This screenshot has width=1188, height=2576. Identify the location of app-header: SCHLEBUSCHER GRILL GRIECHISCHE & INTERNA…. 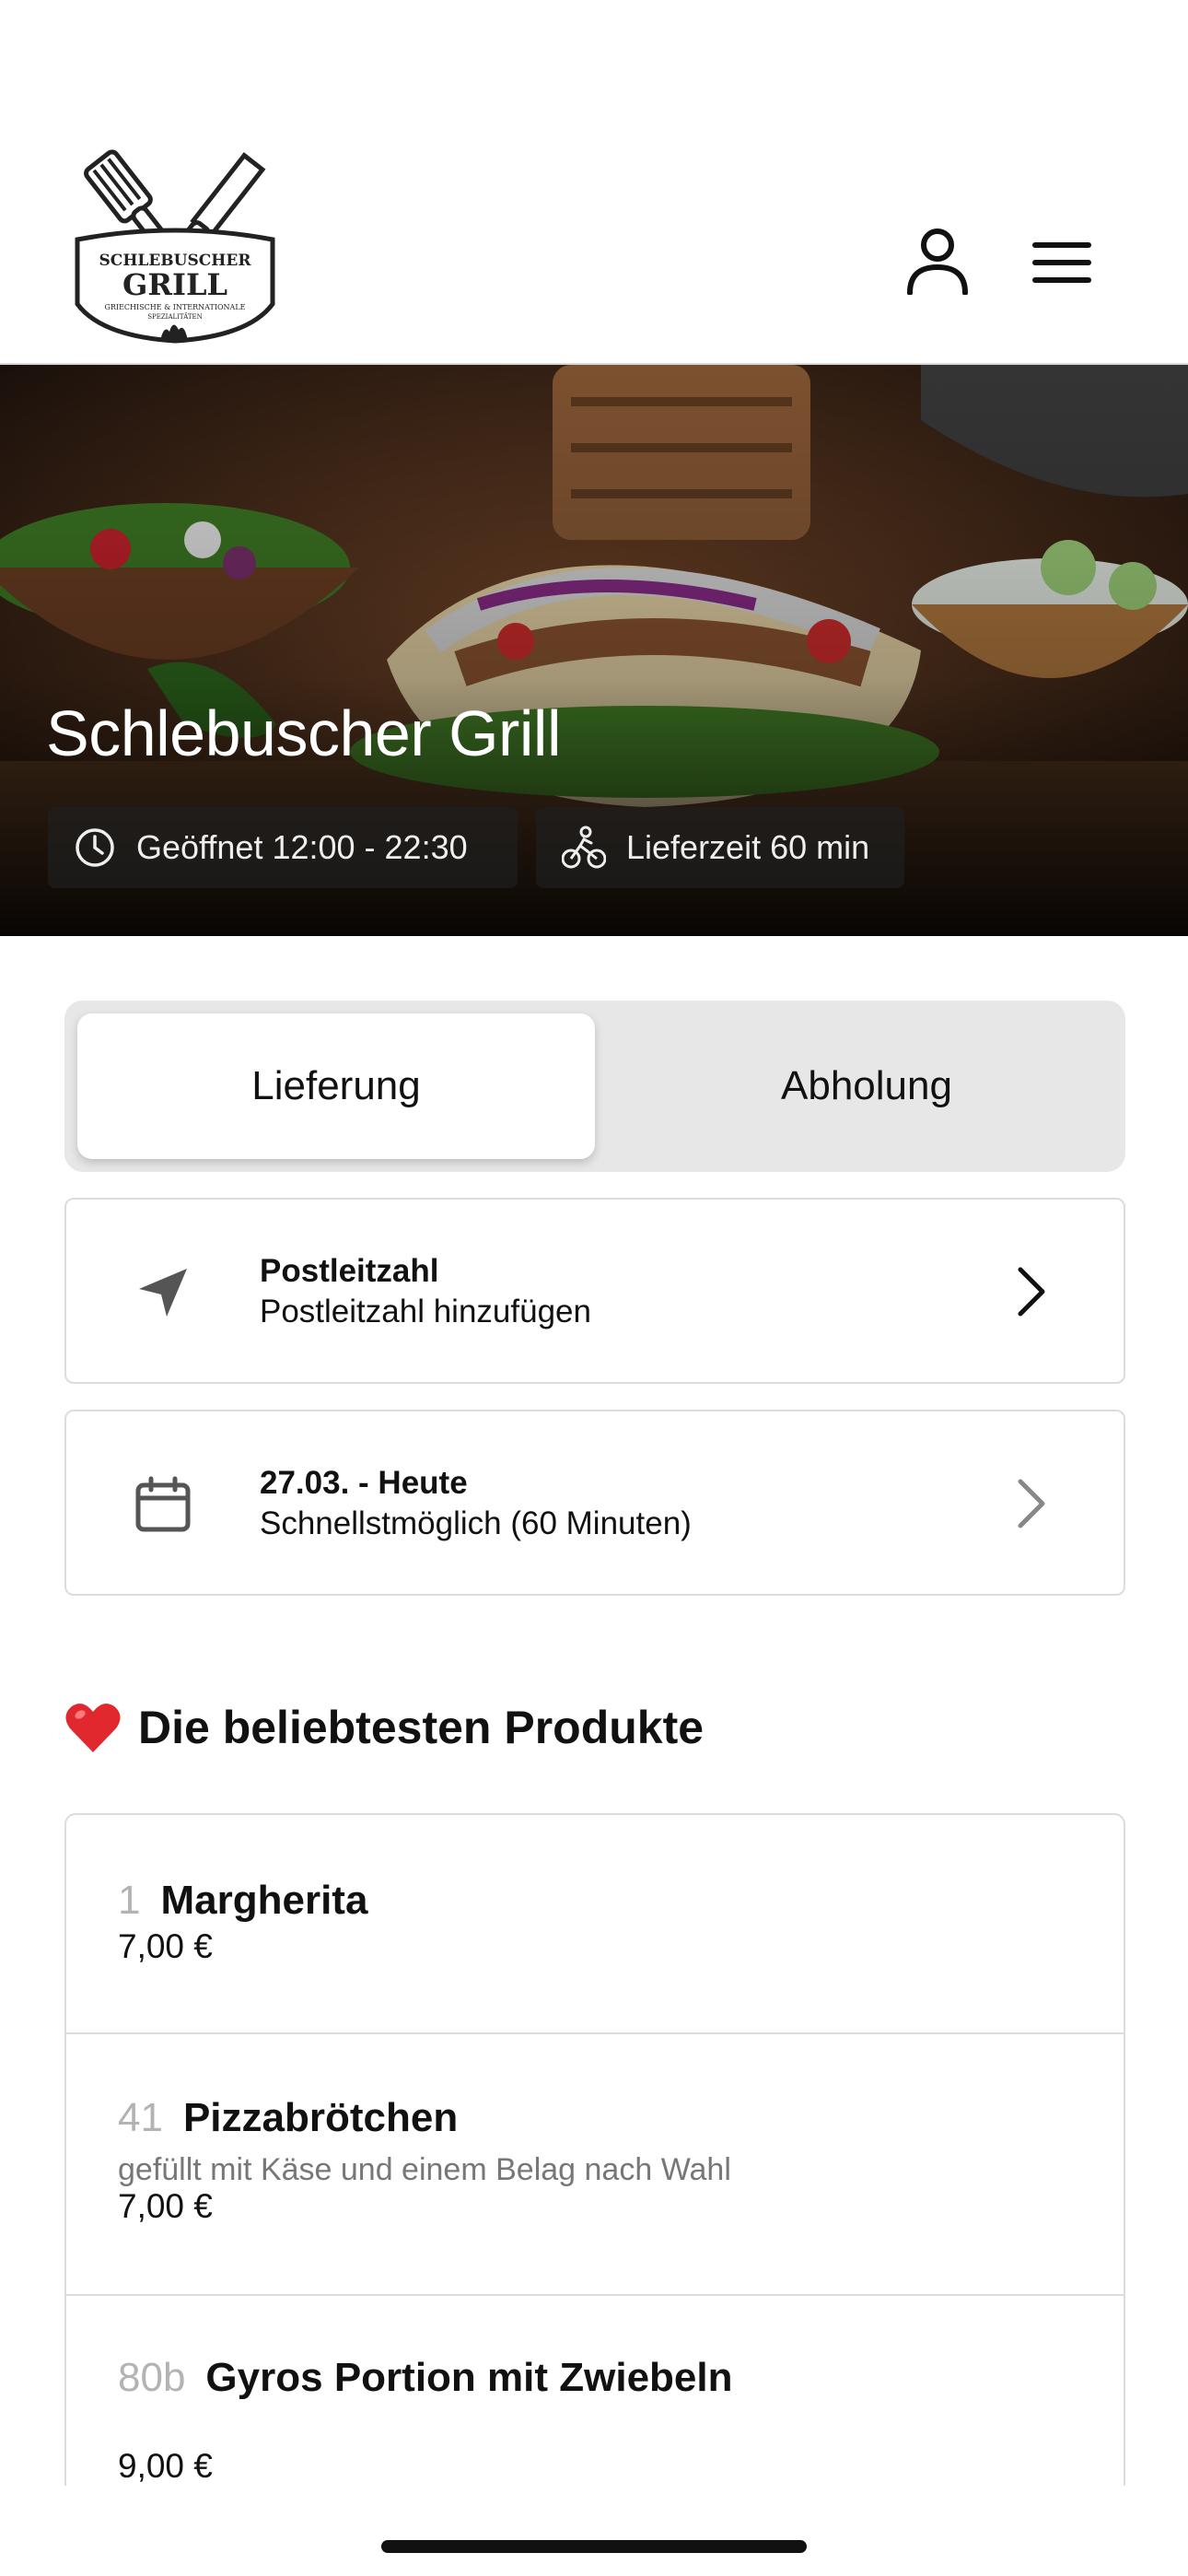
(594, 182).